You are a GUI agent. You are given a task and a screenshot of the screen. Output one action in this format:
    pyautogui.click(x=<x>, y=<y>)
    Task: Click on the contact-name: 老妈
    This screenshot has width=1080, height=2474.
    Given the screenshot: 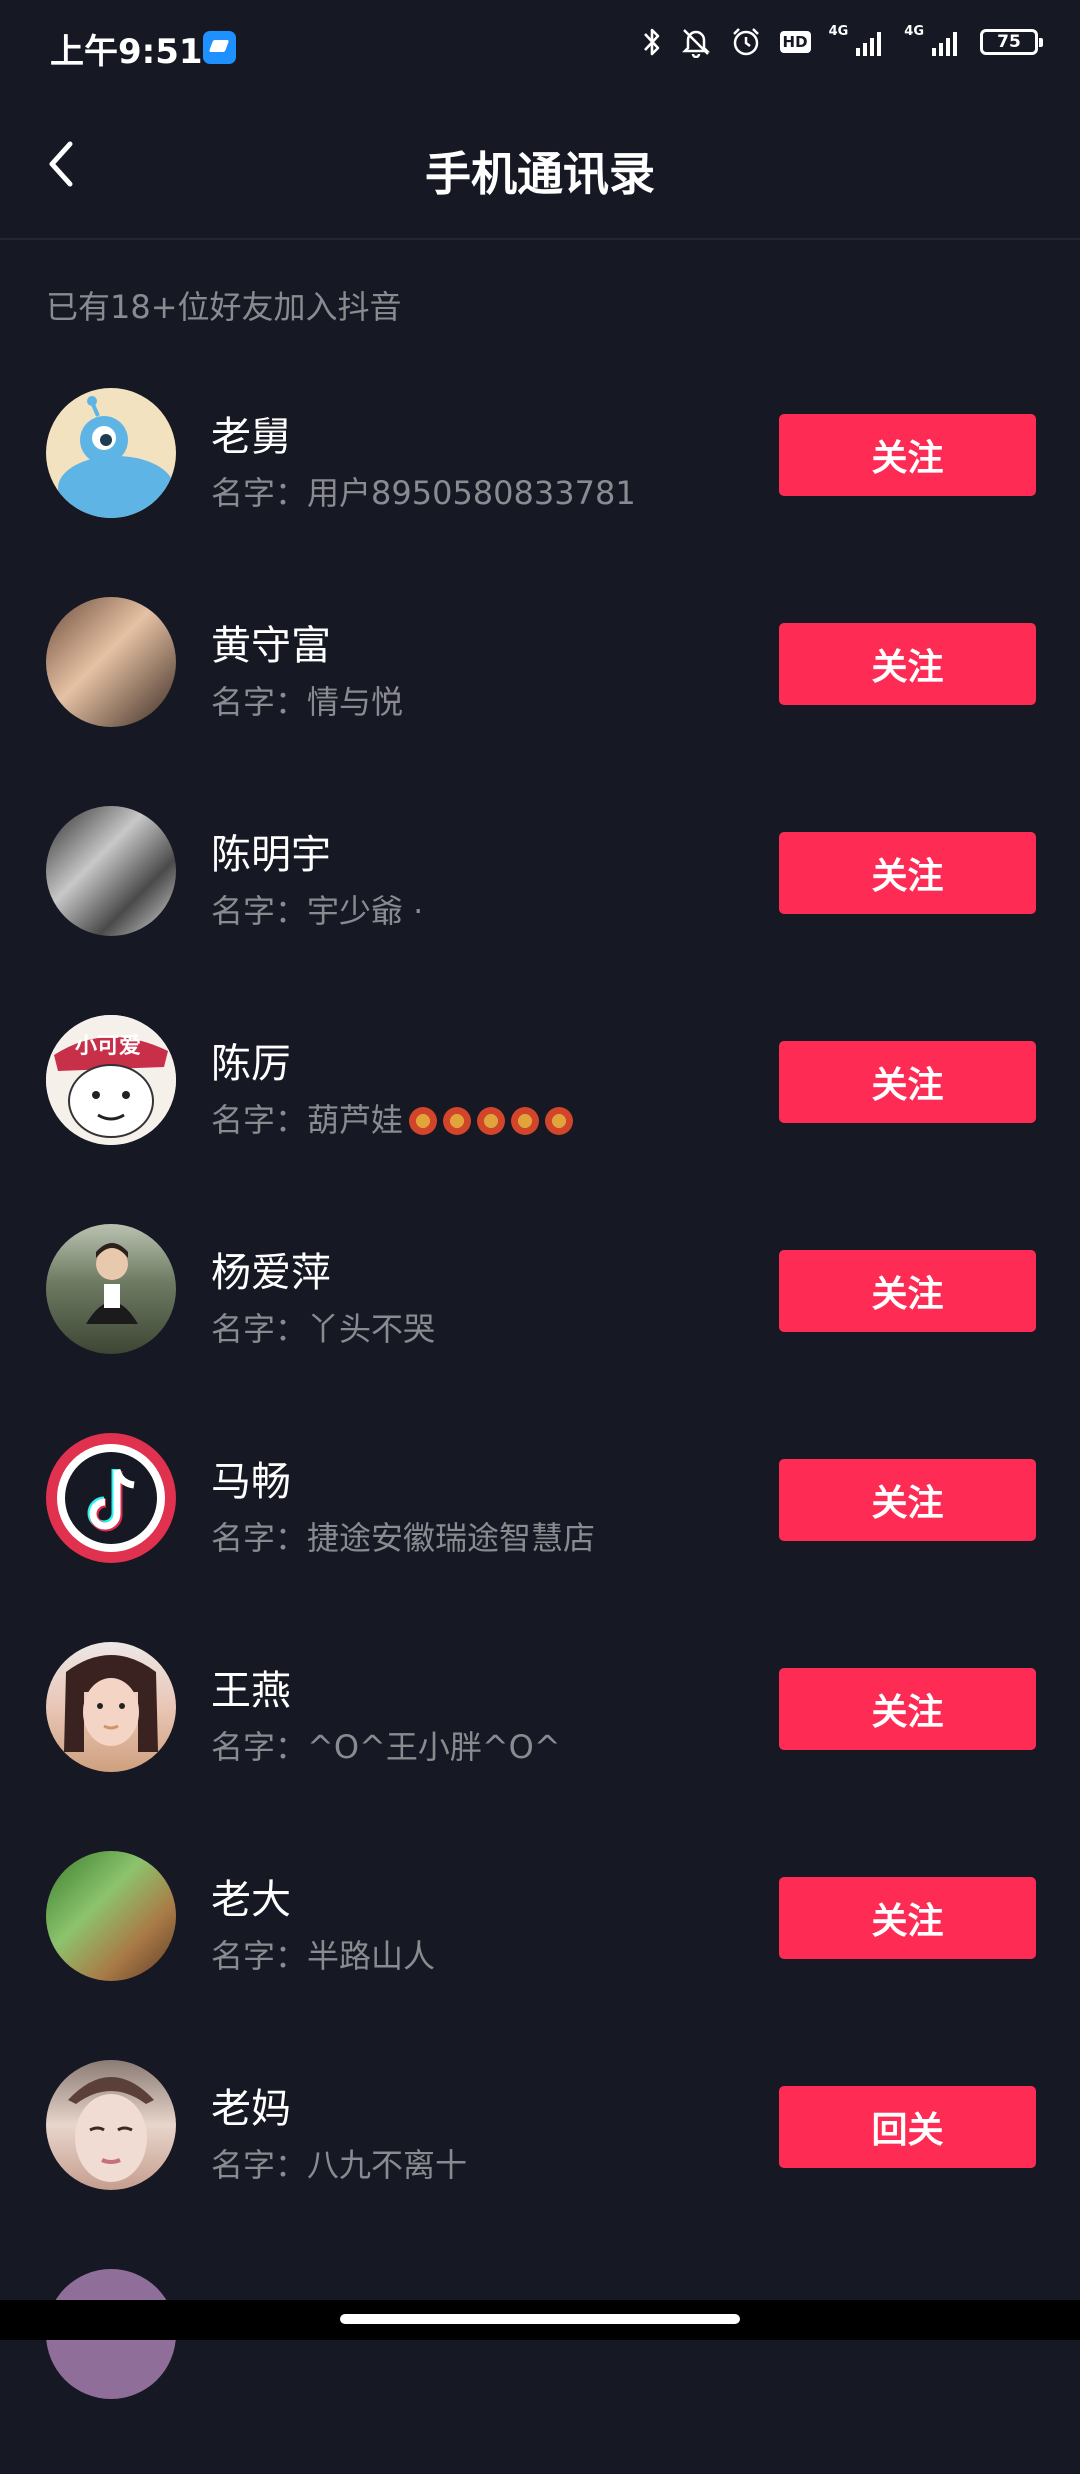 What is the action you would take?
    pyautogui.click(x=251, y=2109)
    